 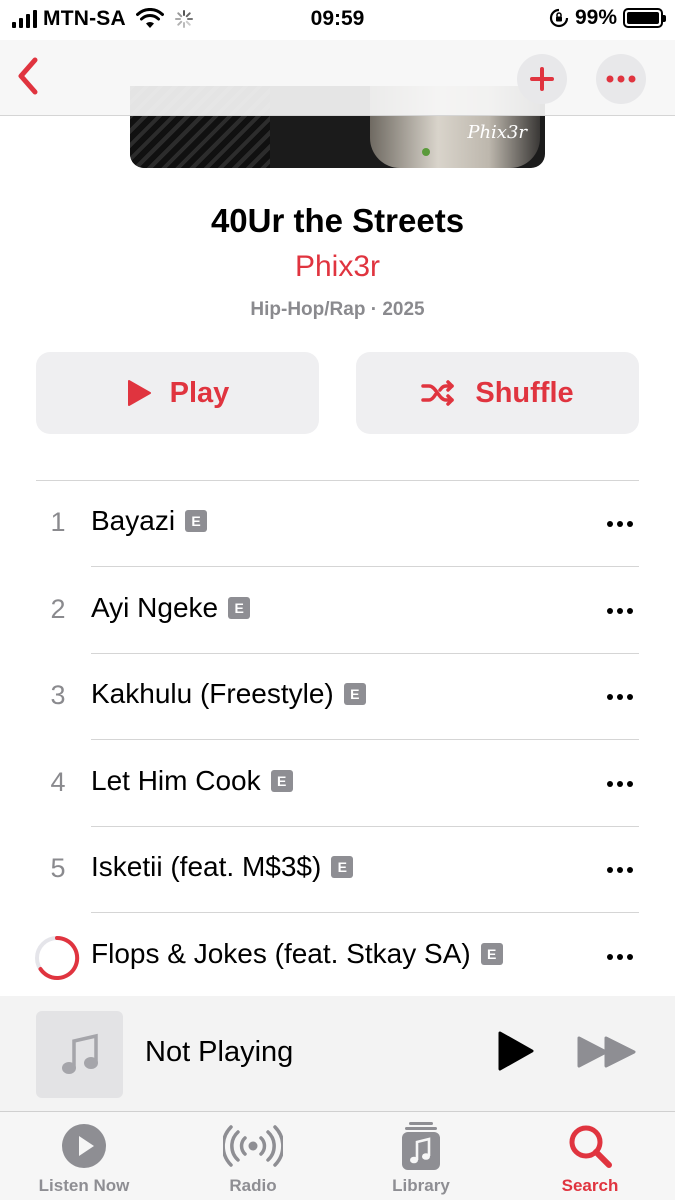 What do you see at coordinates (155, 607) in the screenshot?
I see `track-title: Ayi Ngeke` at bounding box center [155, 607].